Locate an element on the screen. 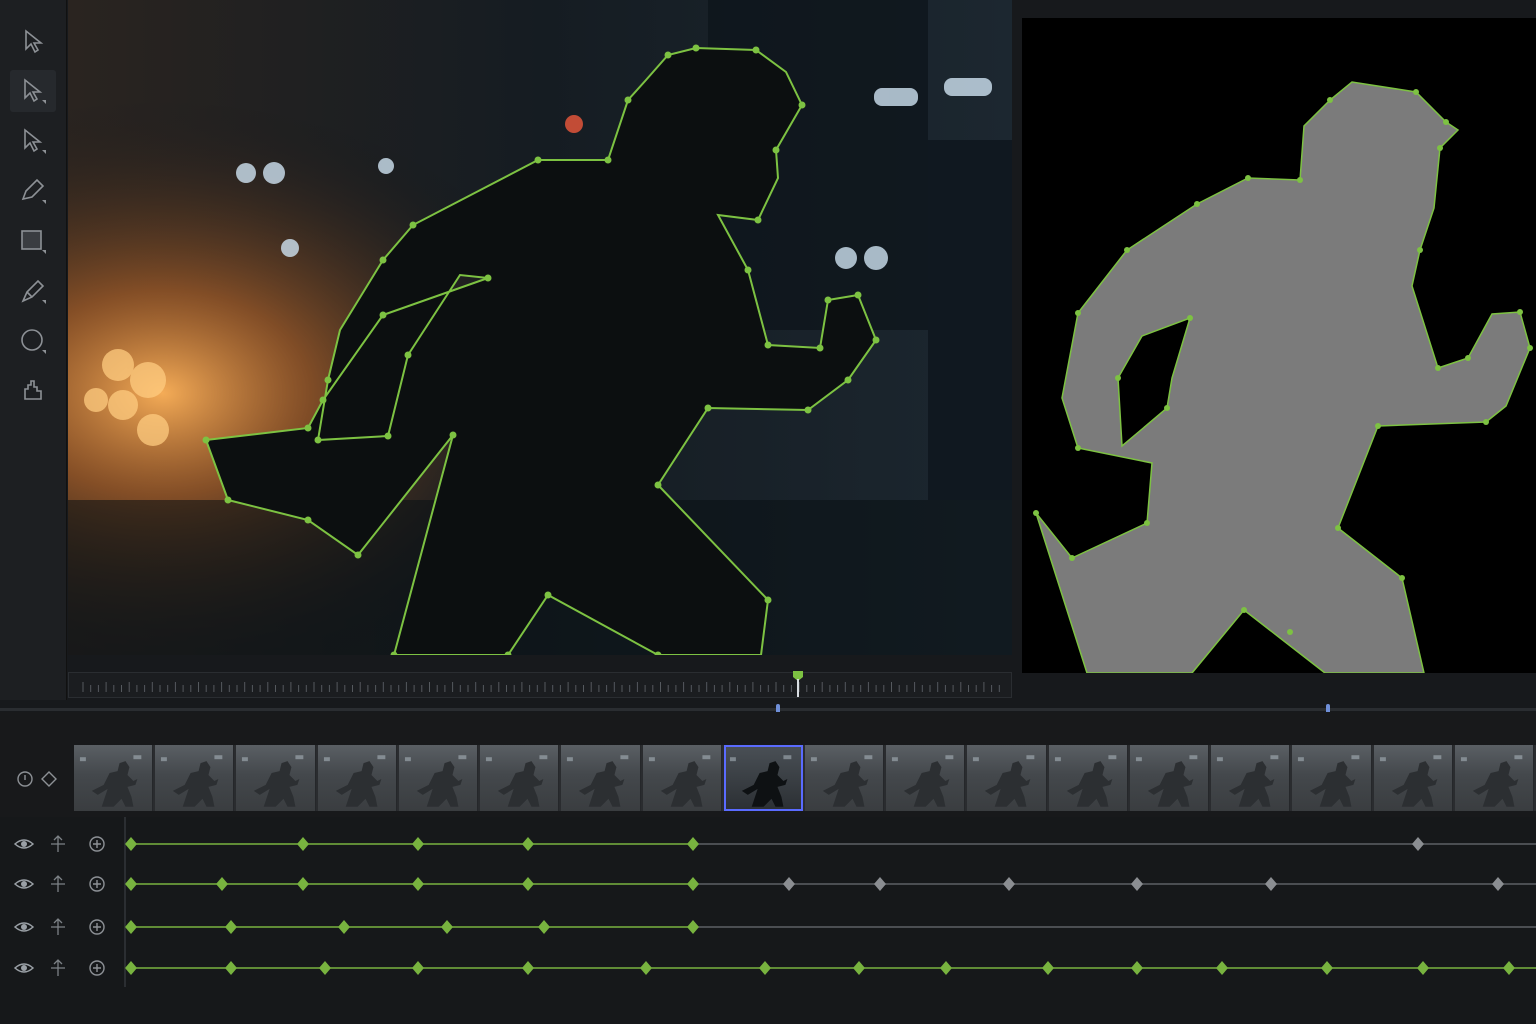 The image size is (1536, 1024). tool-pen is located at coordinates (33, 191).